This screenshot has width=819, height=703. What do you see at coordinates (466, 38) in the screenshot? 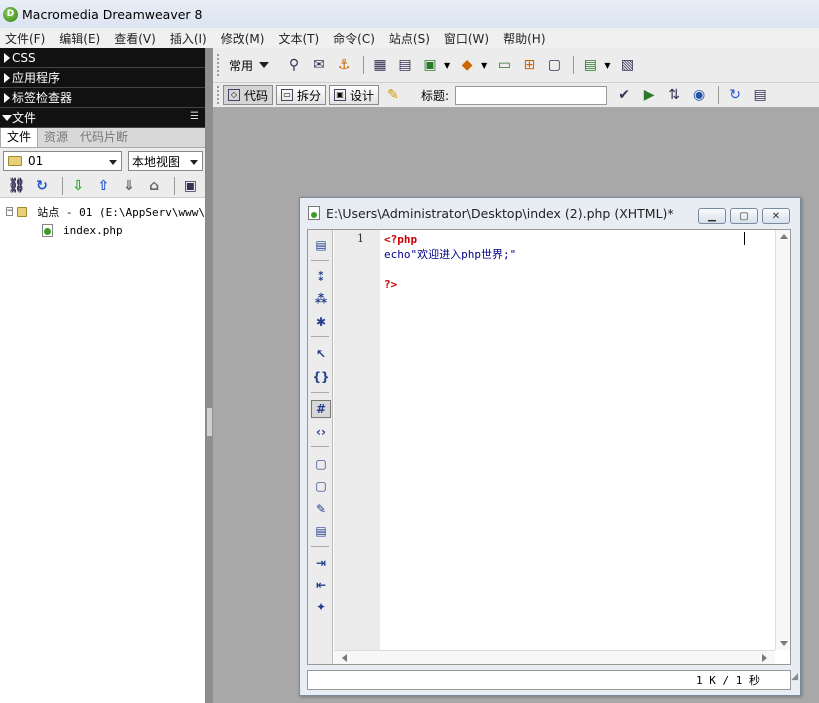
I see `menu-window: 窗口(W)` at bounding box center [466, 38].